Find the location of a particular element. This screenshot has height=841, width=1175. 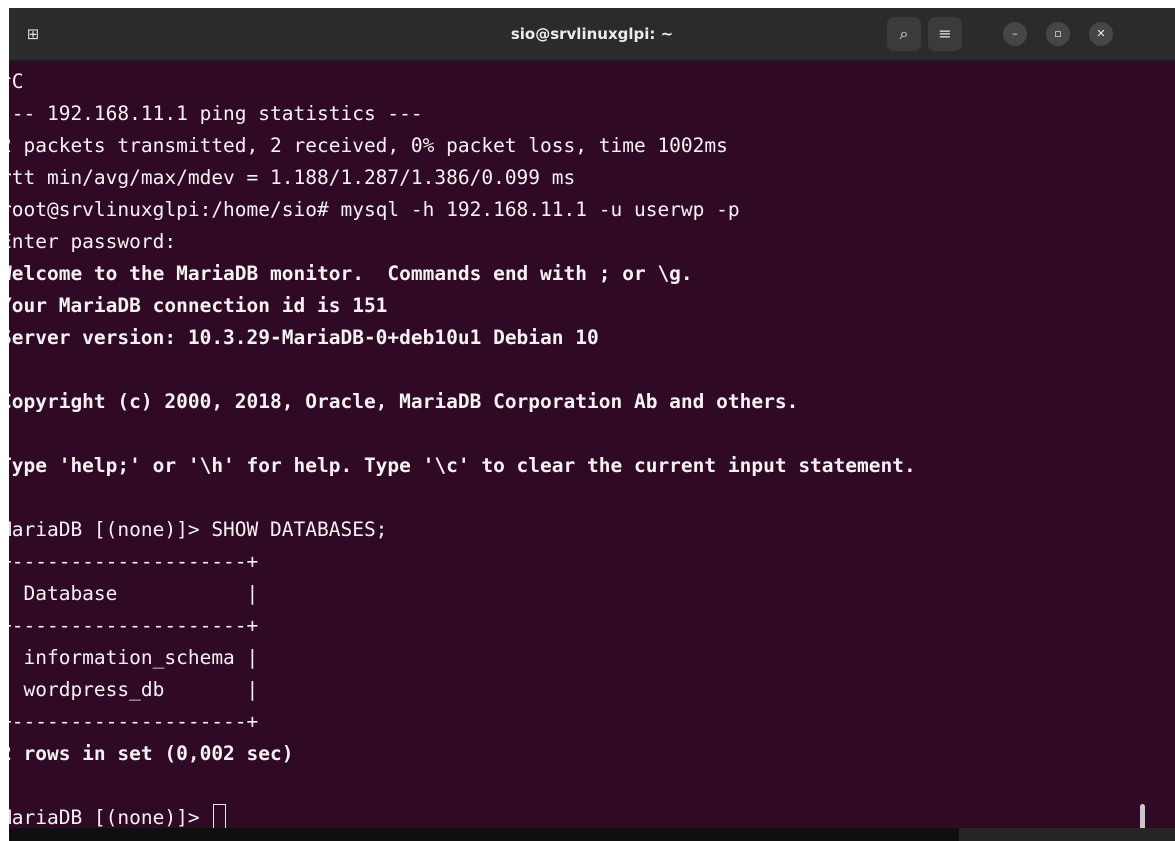

terminal-line: --- 192.168.11.1 ping statistics --- is located at coordinates (216, 113).